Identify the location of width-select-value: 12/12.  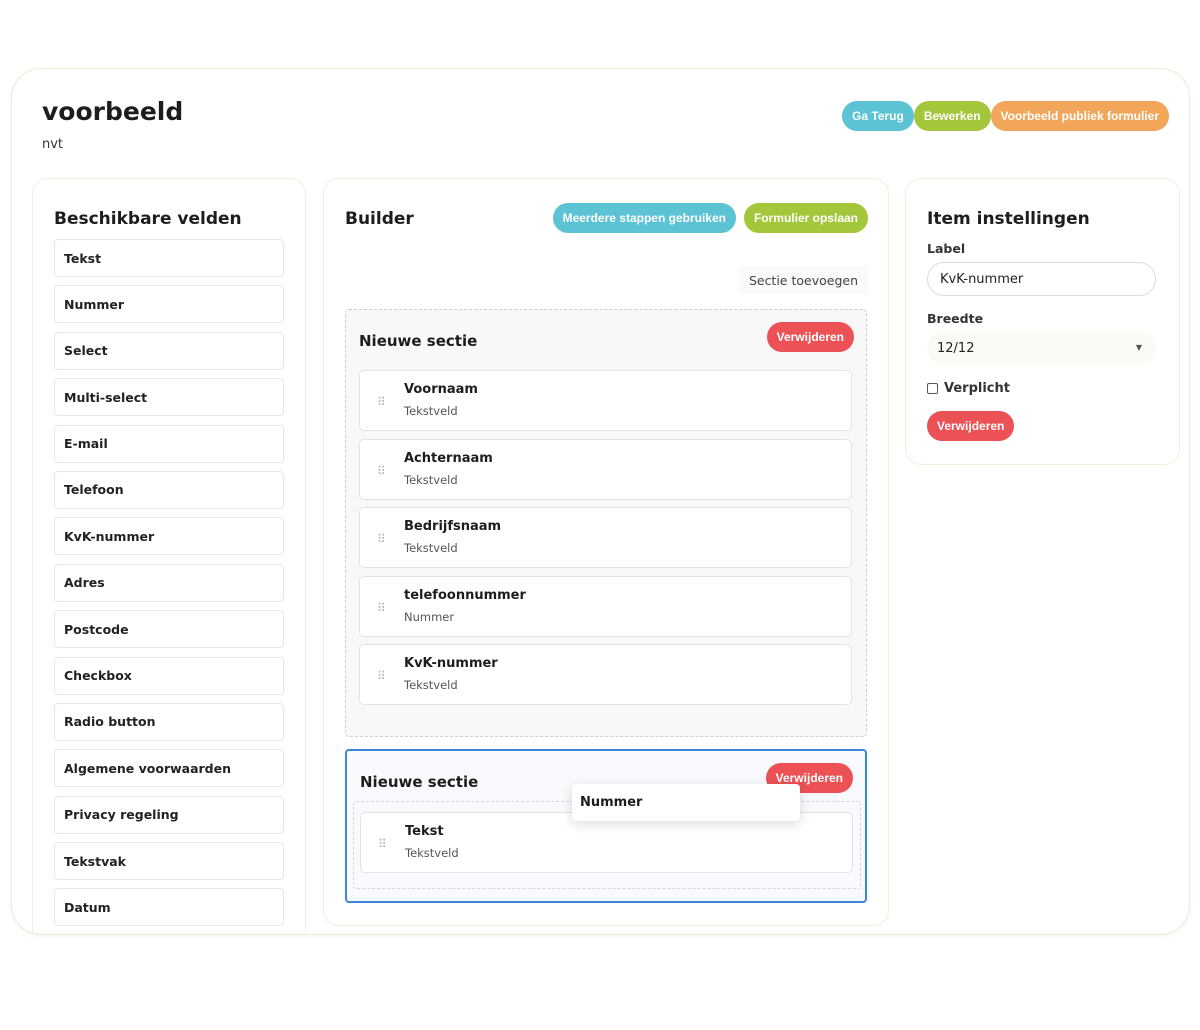
(956, 348).